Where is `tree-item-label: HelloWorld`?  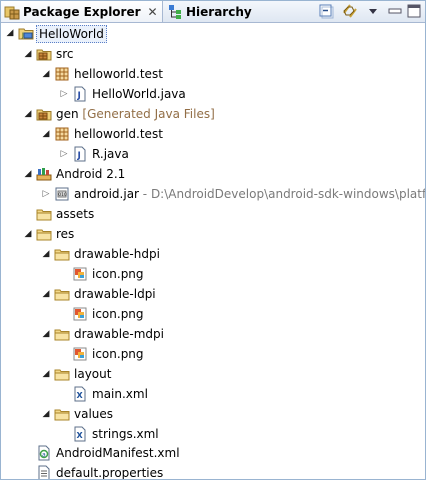
tree-item-label: HelloWorld is located at coordinates (71, 34).